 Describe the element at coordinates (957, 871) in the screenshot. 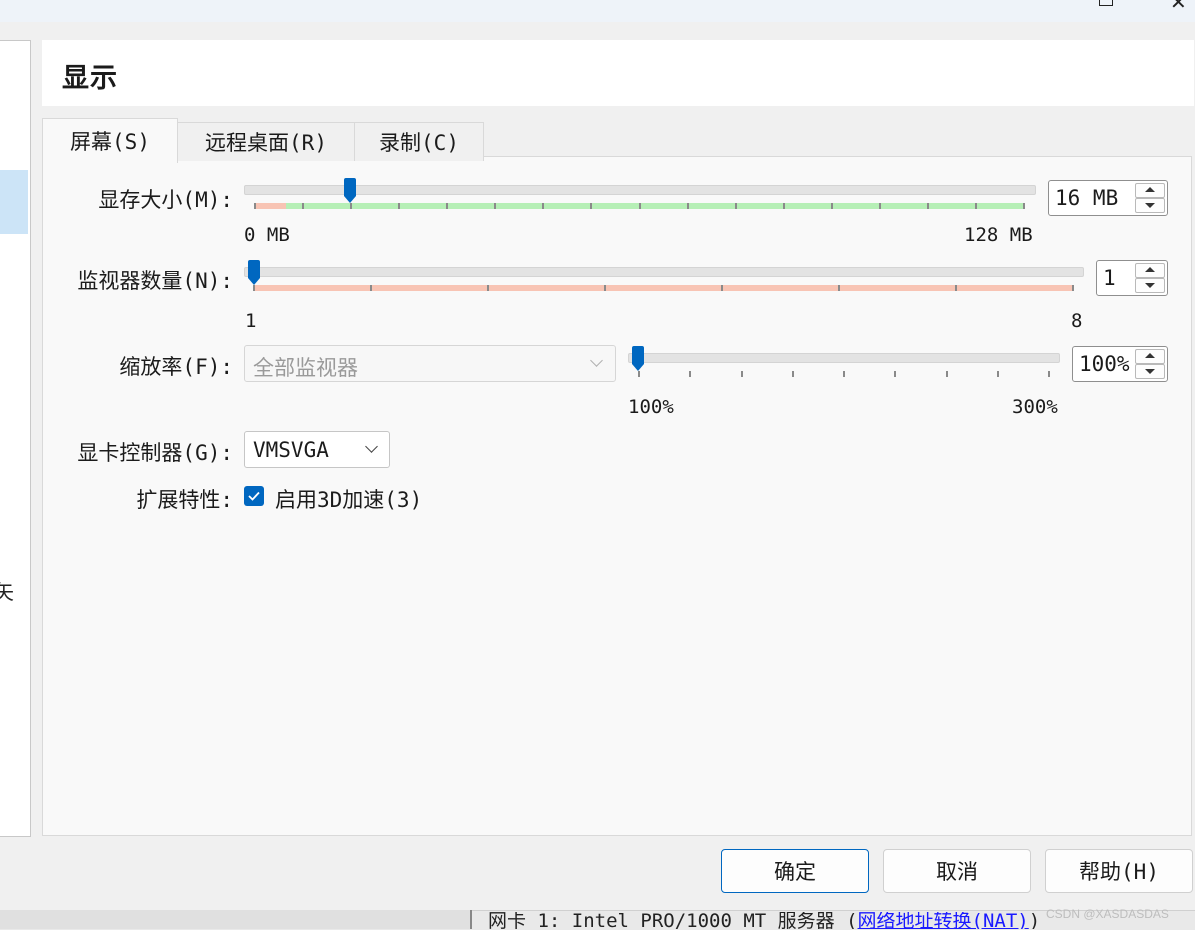

I see `cancel-button: 取消` at that location.